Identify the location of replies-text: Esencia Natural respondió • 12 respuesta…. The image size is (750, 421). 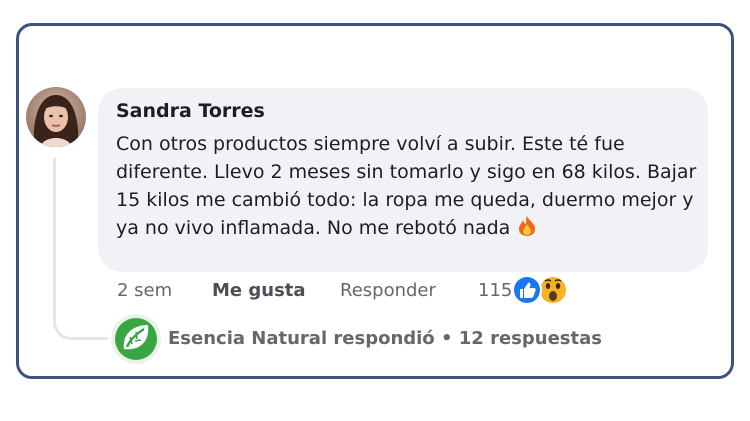
(385, 338).